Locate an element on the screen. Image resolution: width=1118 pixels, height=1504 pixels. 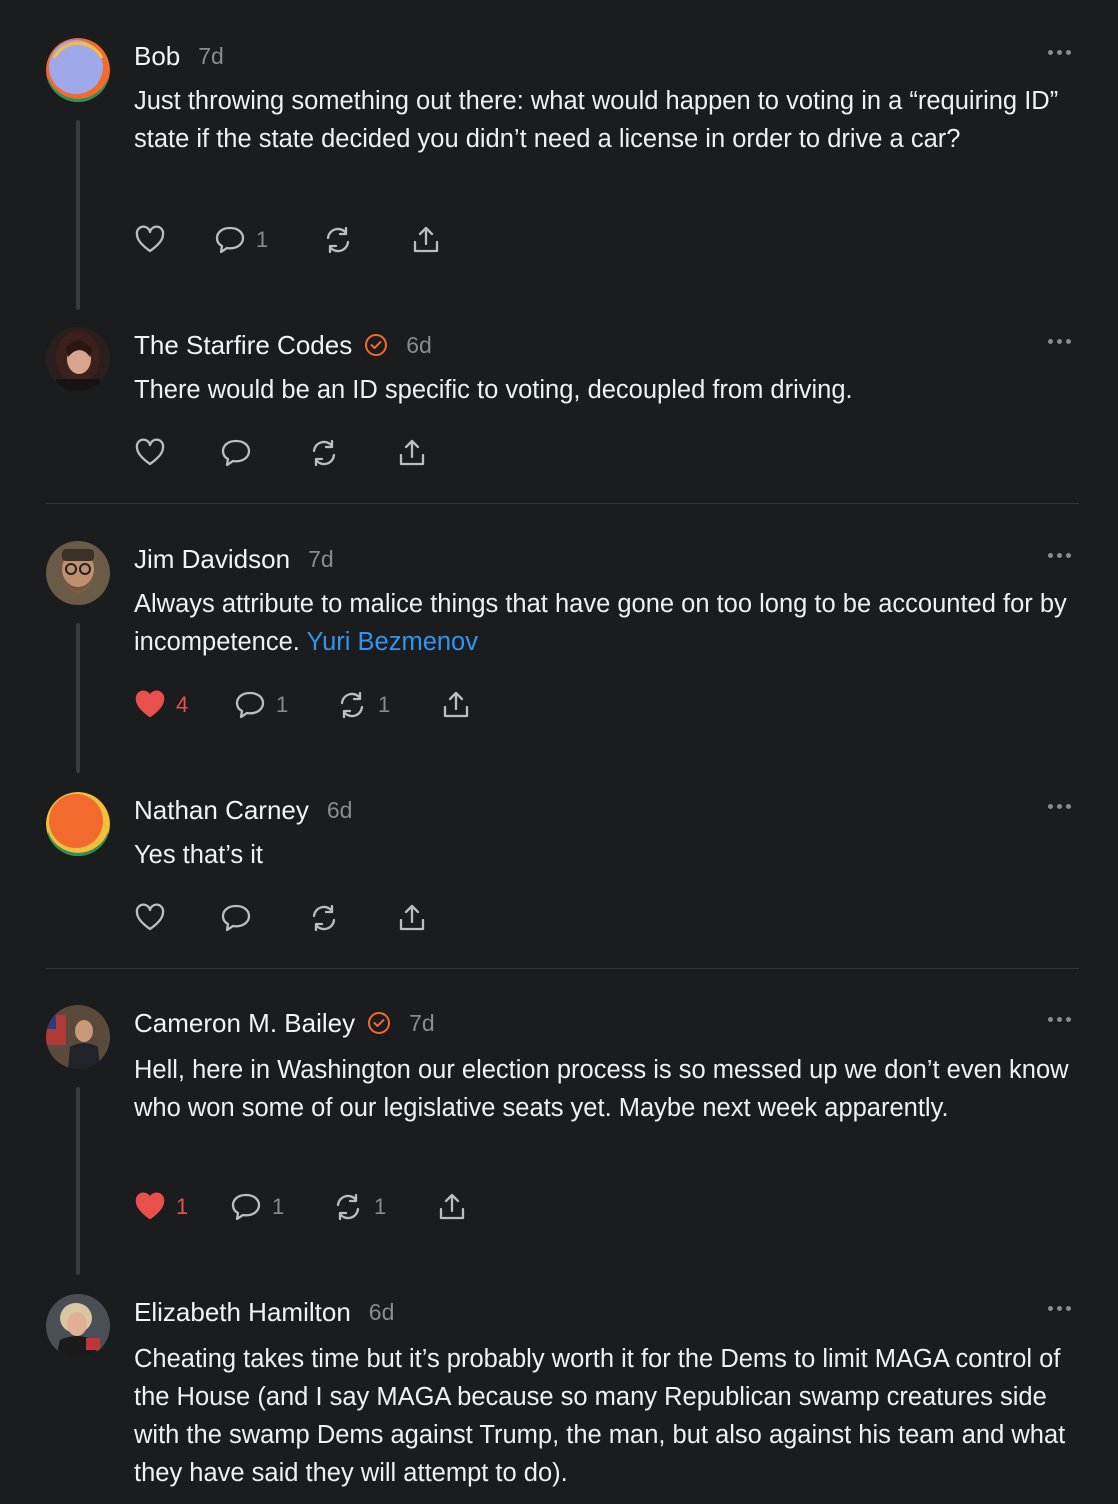
like-count: 1 is located at coordinates (182, 1206).